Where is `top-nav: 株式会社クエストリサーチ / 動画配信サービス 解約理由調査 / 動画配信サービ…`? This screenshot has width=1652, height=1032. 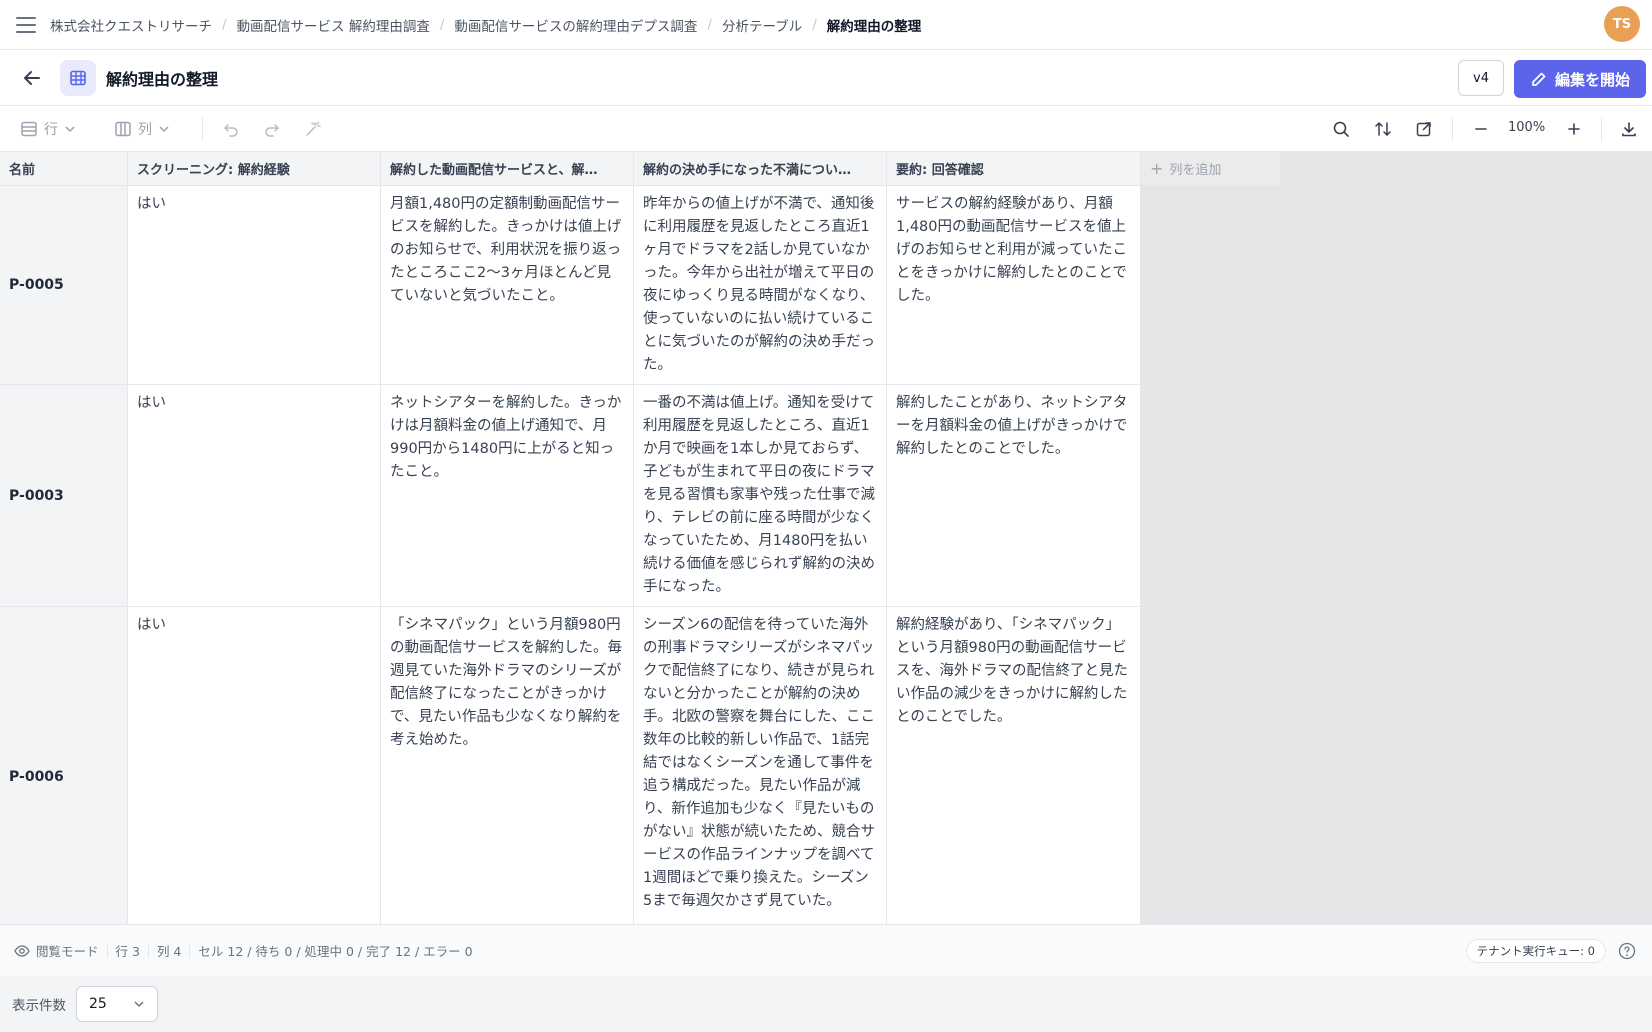
top-nav: 株式会社クエストリサーチ / 動画配信サービス 解約理由調査 / 動画配信サービ… is located at coordinates (826, 25).